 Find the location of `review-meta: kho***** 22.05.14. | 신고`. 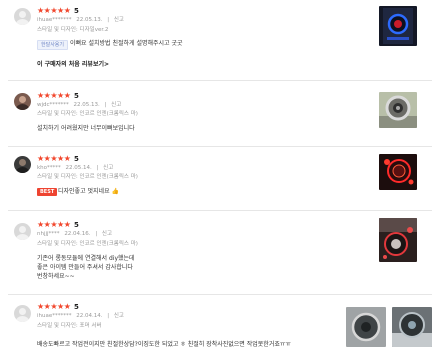

review-meta: kho***** 22.05.14. | 신고 is located at coordinates (75, 168).